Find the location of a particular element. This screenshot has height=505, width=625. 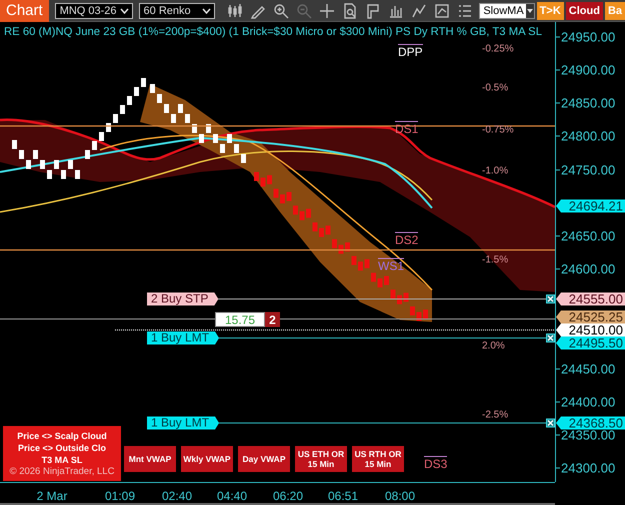

price-tick: 24850.00 is located at coordinates (586, 103).